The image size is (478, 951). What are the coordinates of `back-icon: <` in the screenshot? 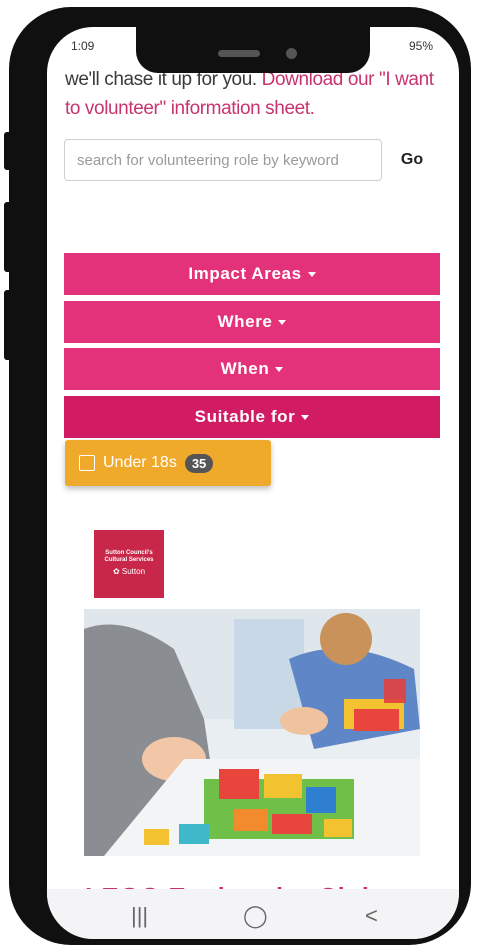 It's located at (371, 916).